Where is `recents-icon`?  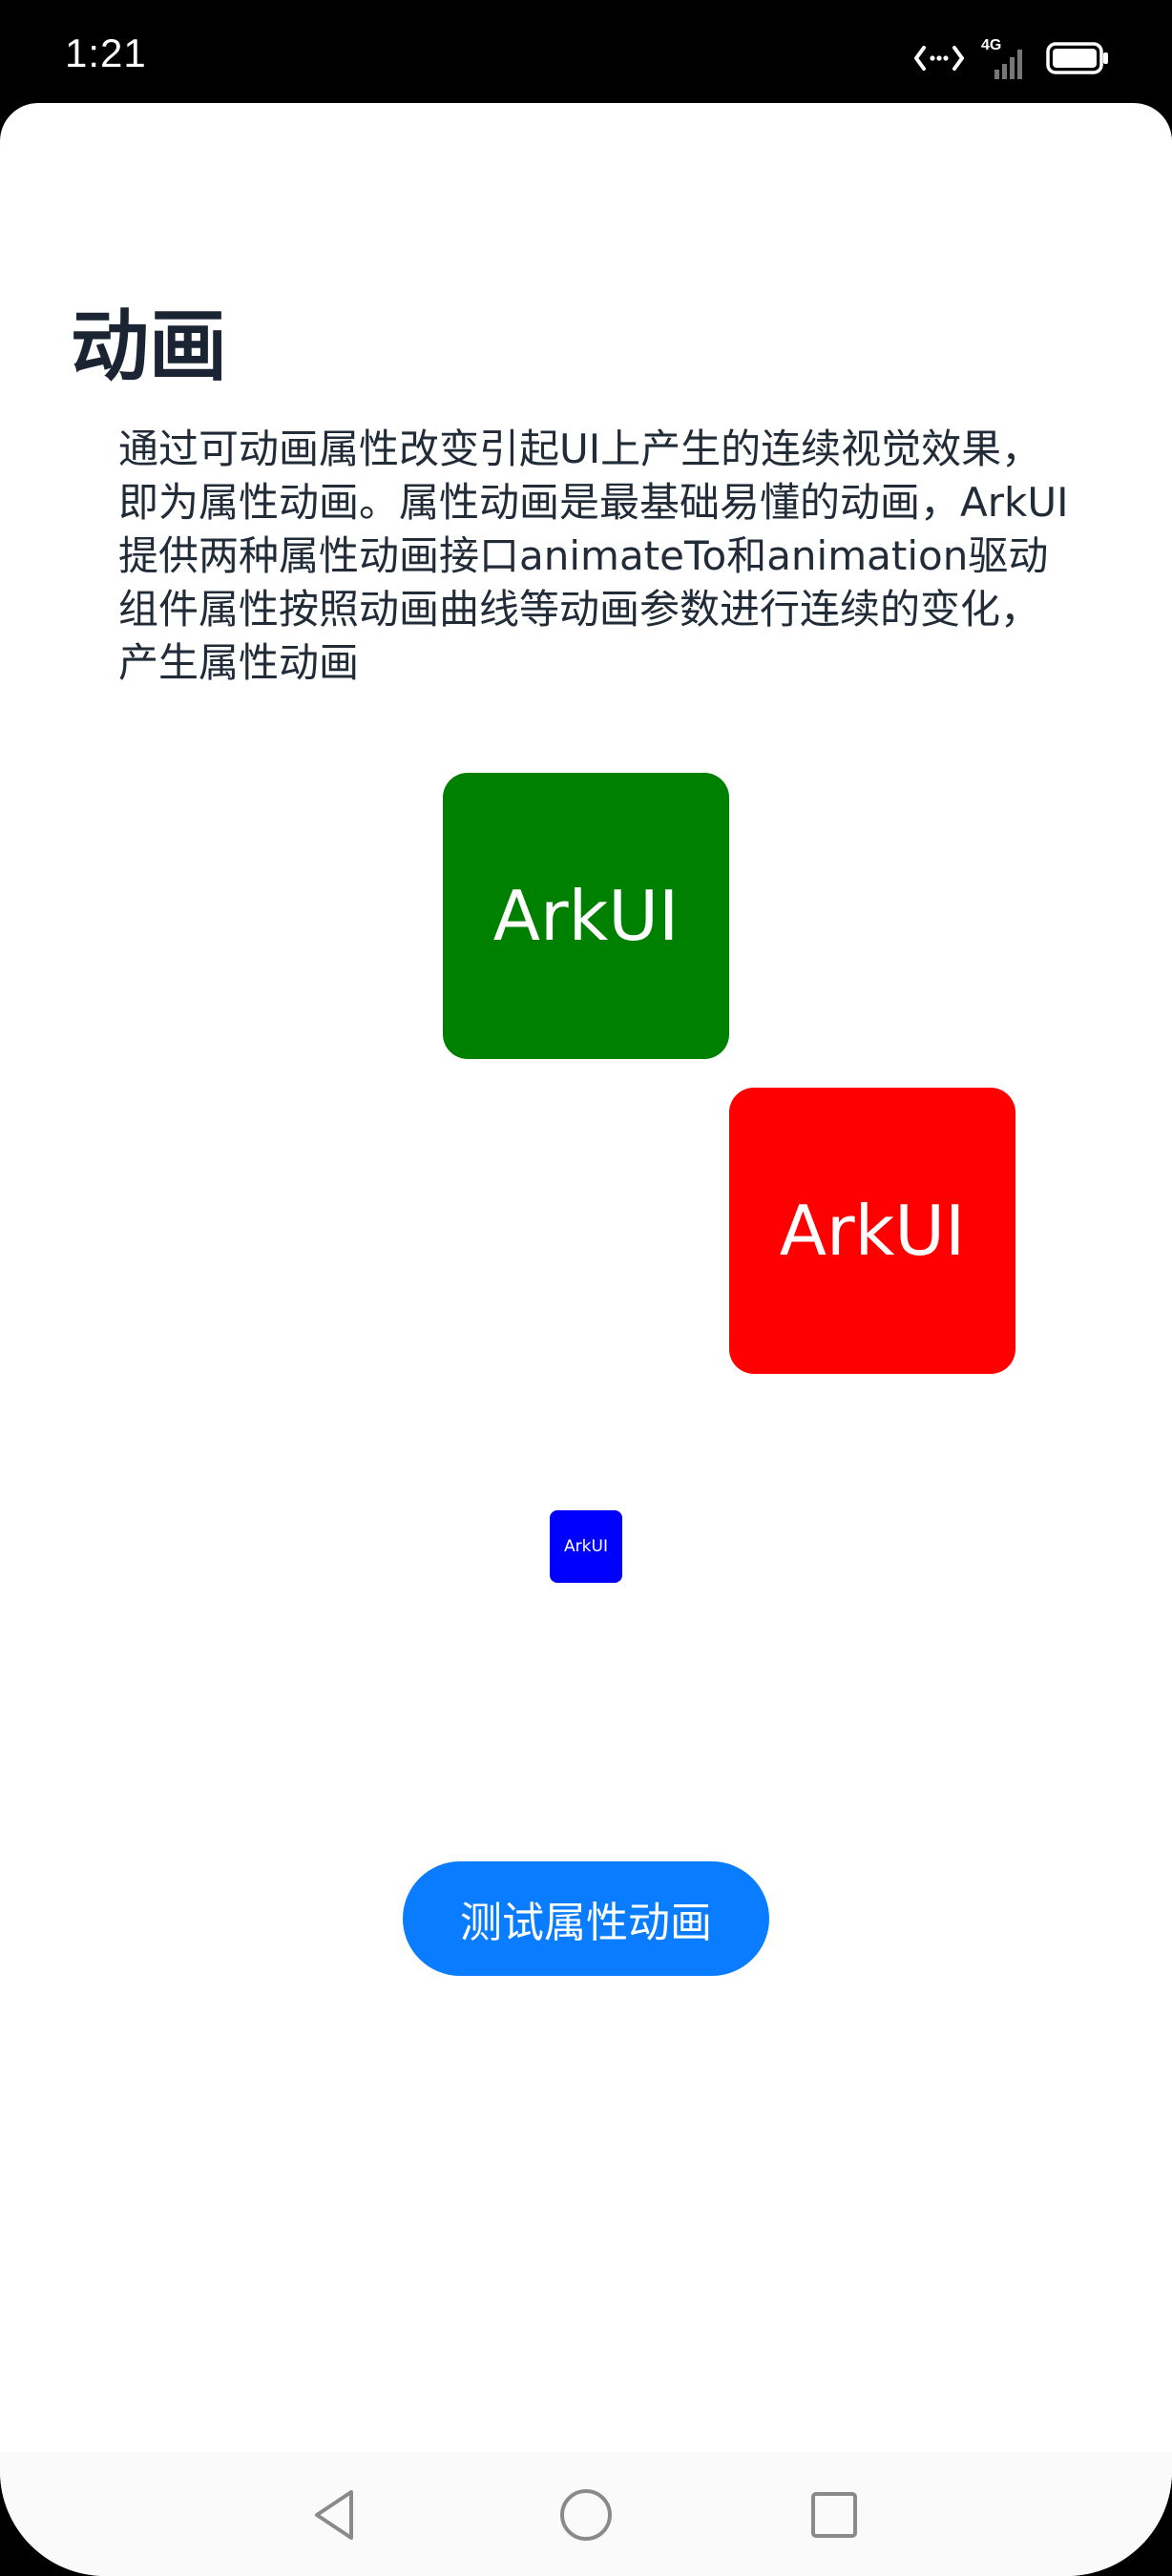 recents-icon is located at coordinates (834, 2515).